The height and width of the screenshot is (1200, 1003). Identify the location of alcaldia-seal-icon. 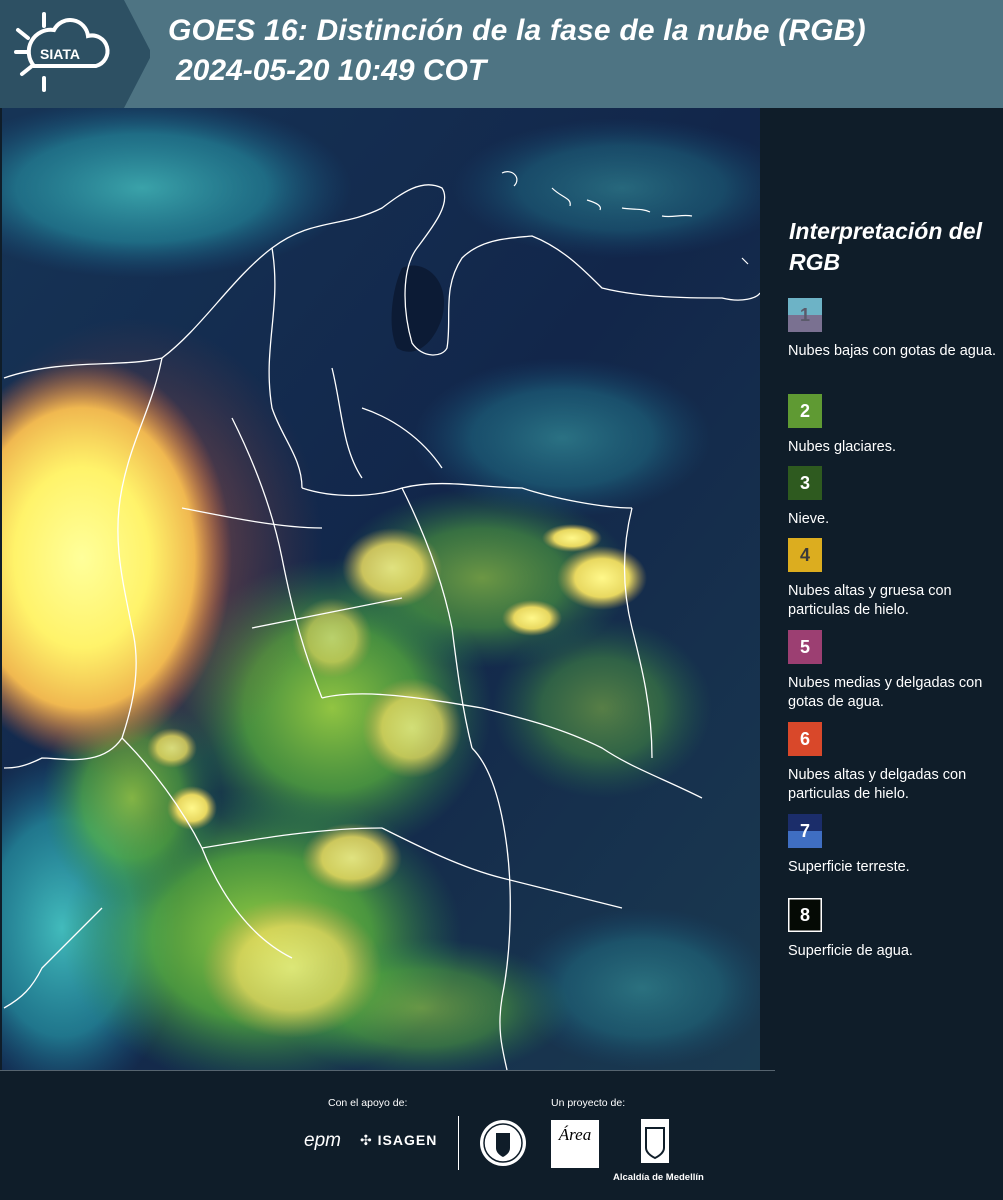
(655, 1141).